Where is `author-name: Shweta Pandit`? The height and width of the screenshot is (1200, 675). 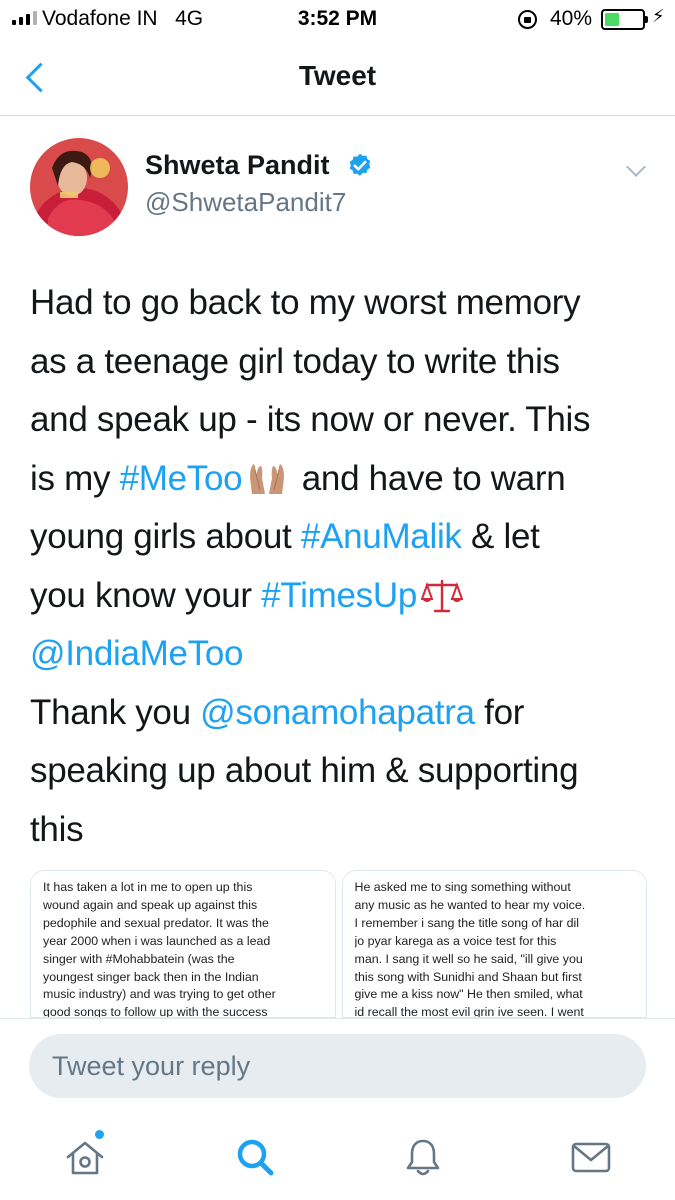
author-name: Shweta Pandit is located at coordinates (237, 165).